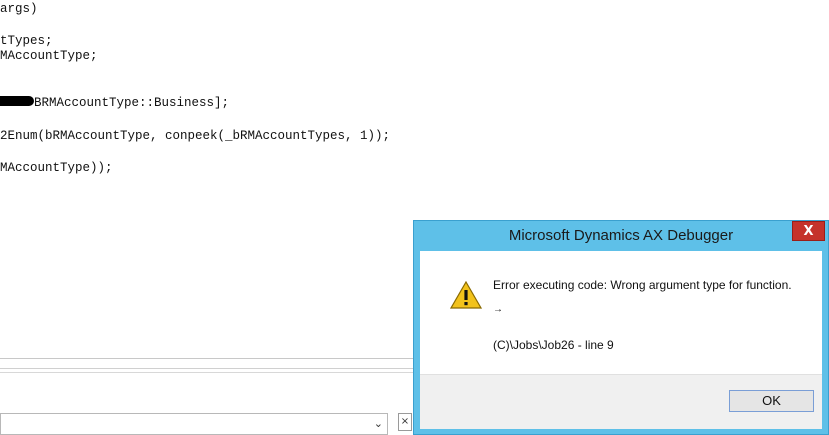 The width and height of the screenshot is (829, 435). Describe the element at coordinates (553, 345) in the screenshot. I see `error-location: (C)\Jobs\Job26 - line 9` at that location.